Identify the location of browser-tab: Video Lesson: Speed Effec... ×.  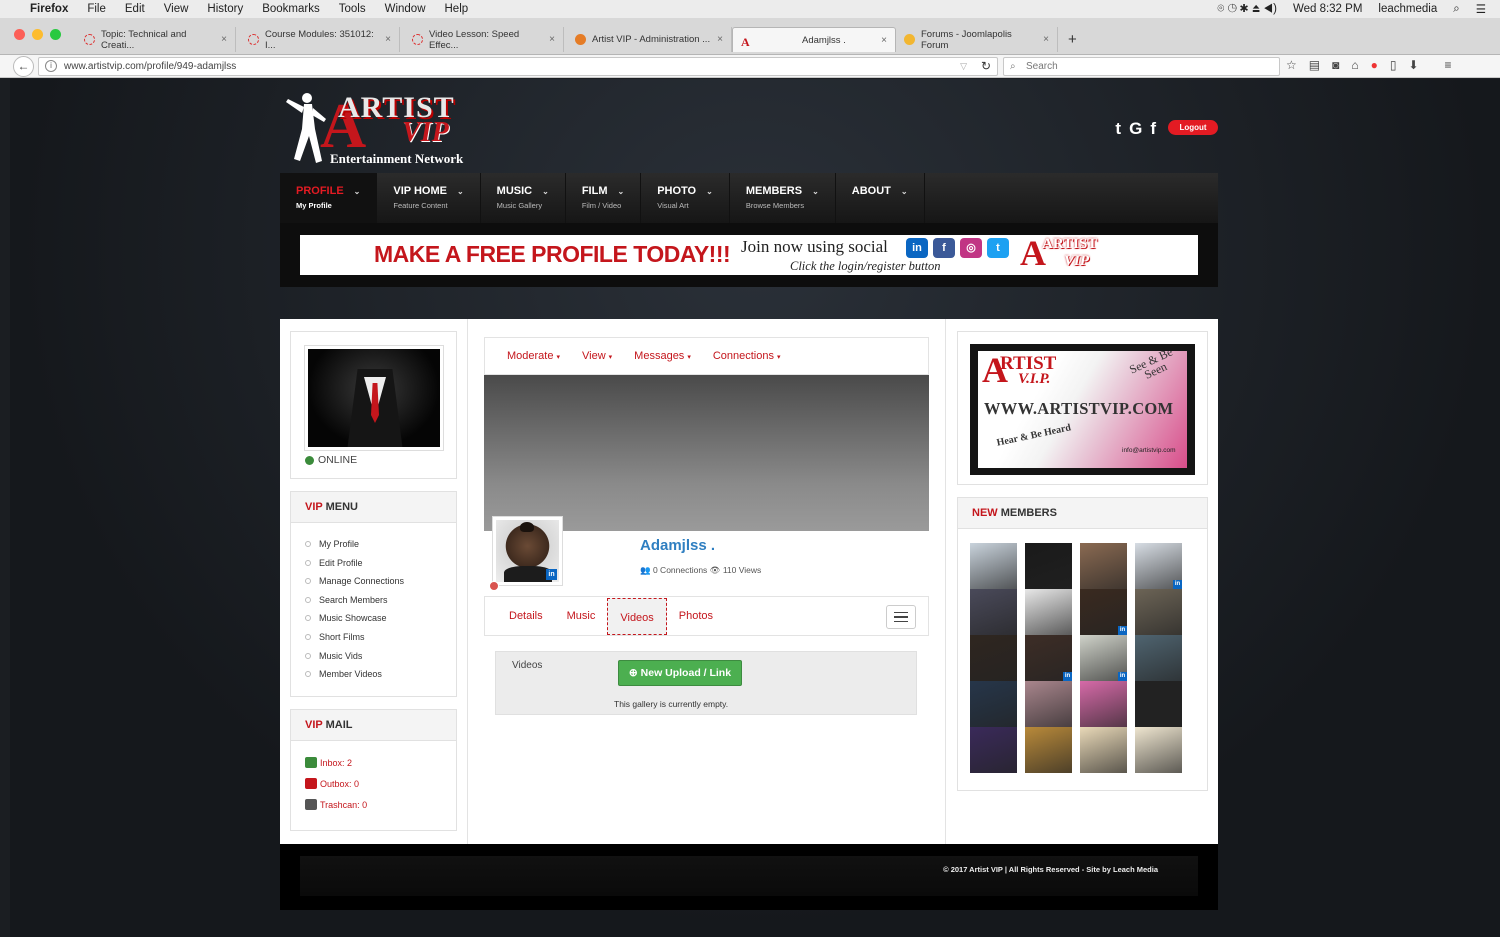
(484, 39).